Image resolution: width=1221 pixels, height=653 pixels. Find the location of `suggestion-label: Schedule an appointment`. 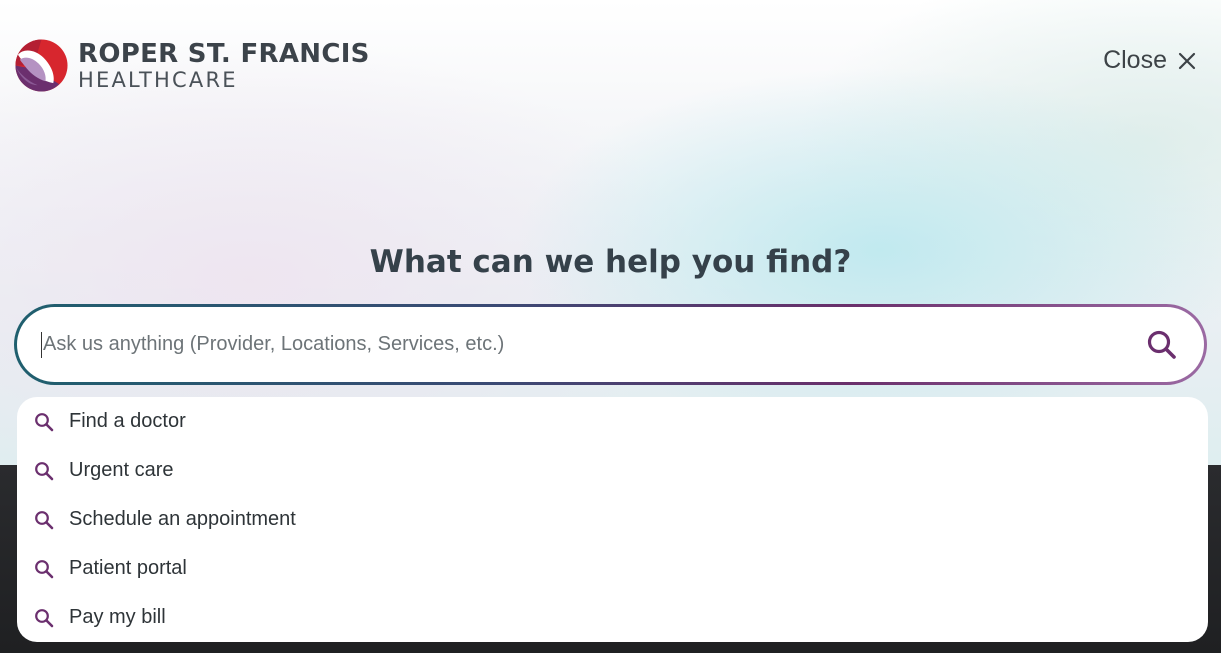

suggestion-label: Schedule an appointment is located at coordinates (182, 519).